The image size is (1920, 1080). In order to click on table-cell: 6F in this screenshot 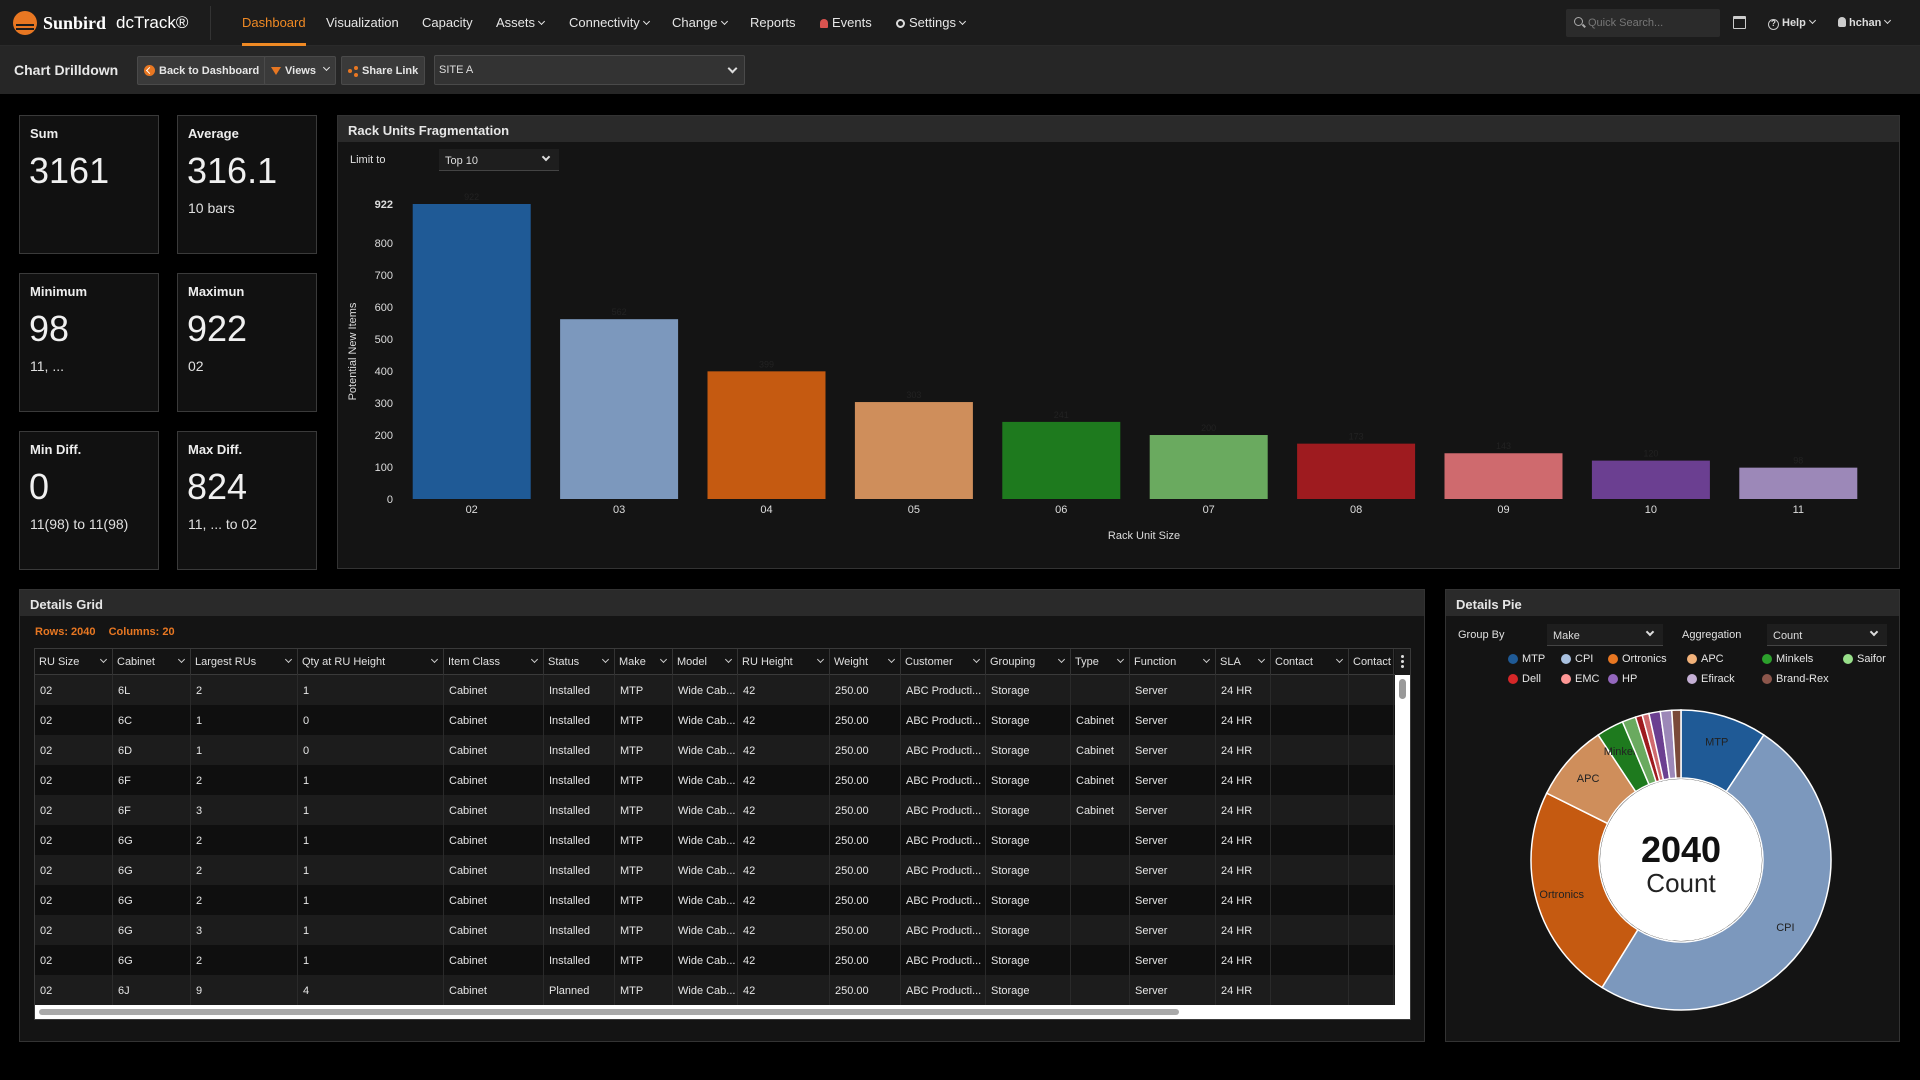, I will do `click(152, 810)`.